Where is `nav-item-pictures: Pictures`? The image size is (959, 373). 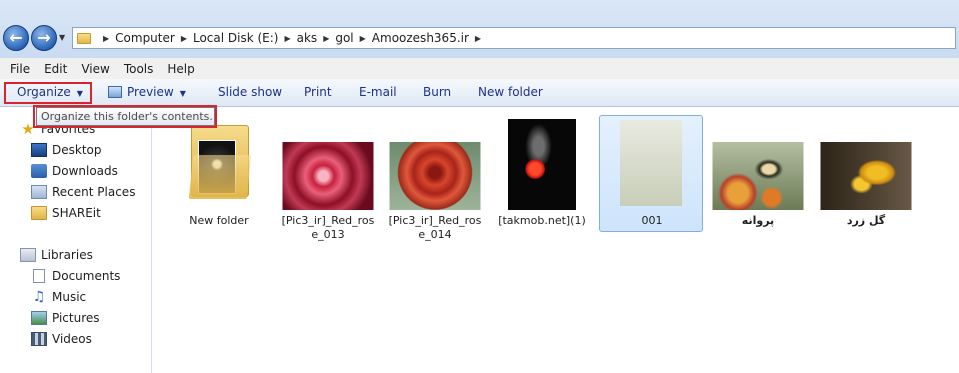
nav-item-pictures: Pictures is located at coordinates (65, 318).